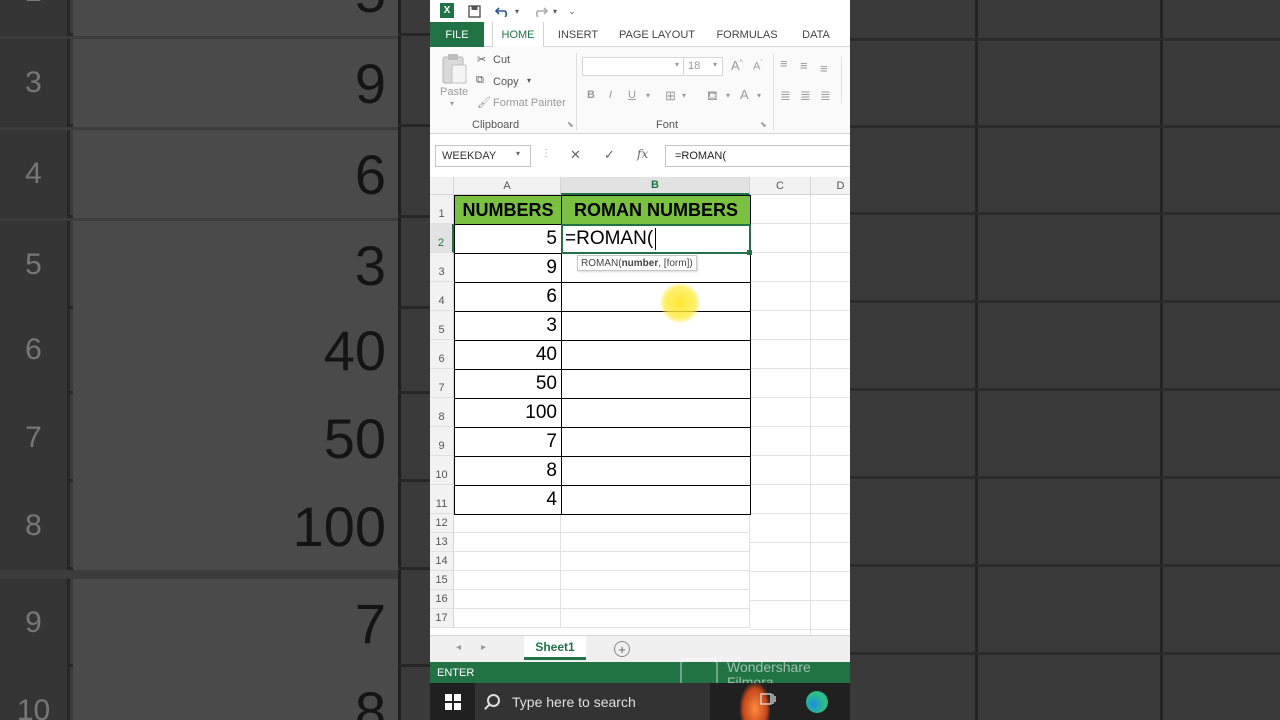 The image size is (1280, 720). Describe the element at coordinates (442, 470) in the screenshot. I see `row-header: 10` at that location.